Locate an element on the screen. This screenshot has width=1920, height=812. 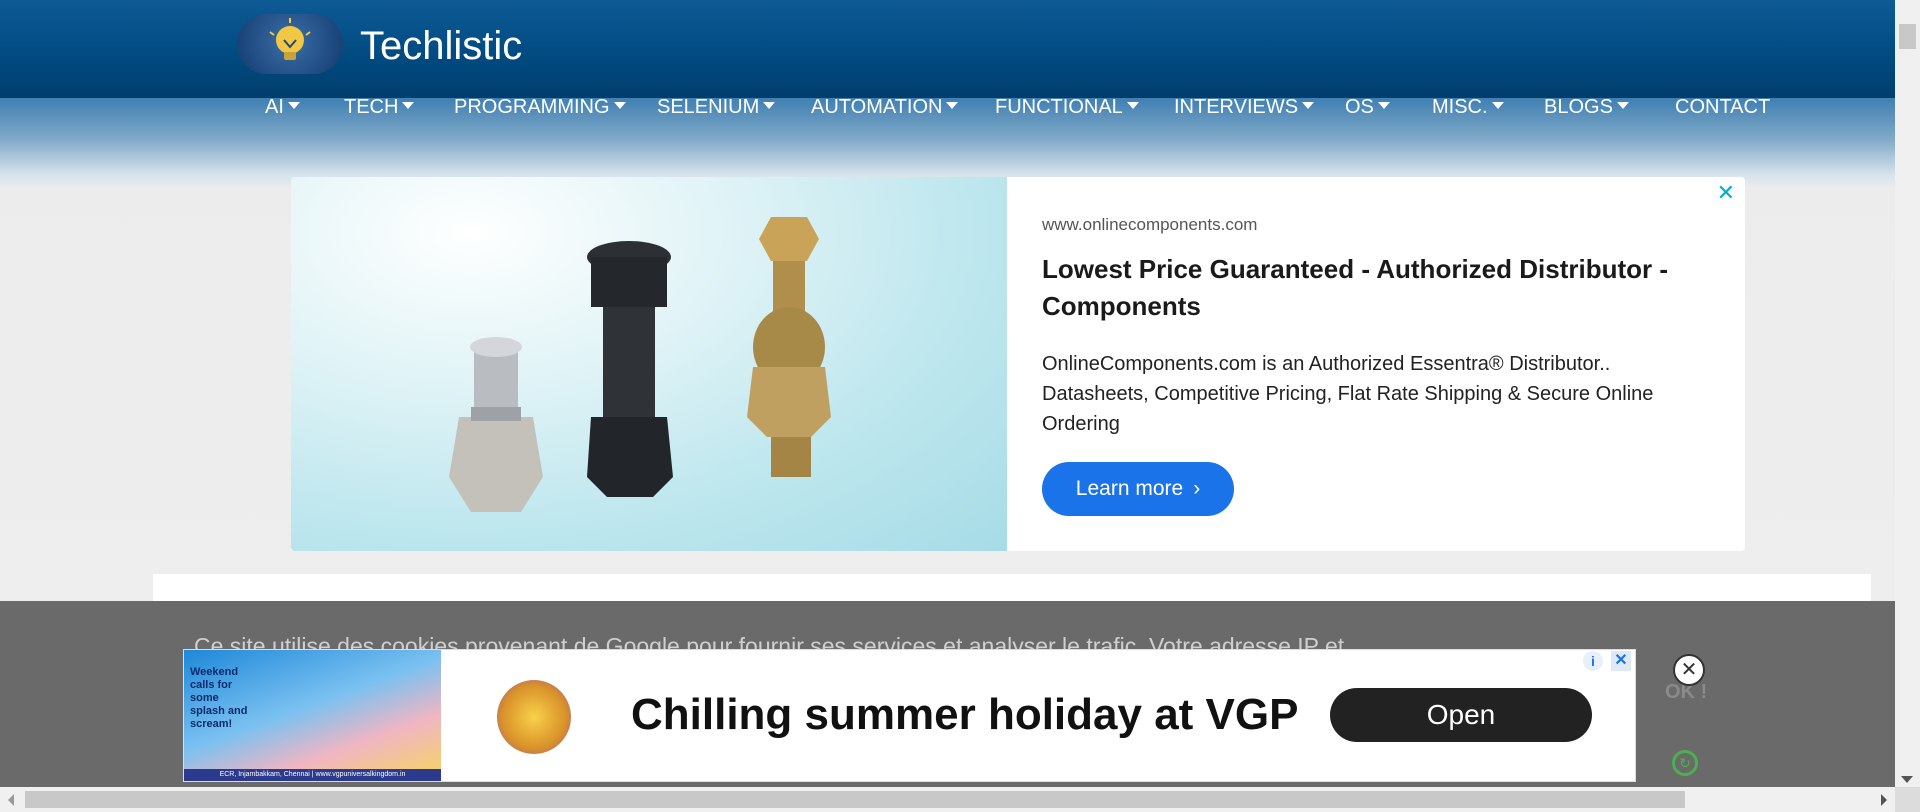
nav-item-blogs: BLOGS is located at coordinates (1586, 107).